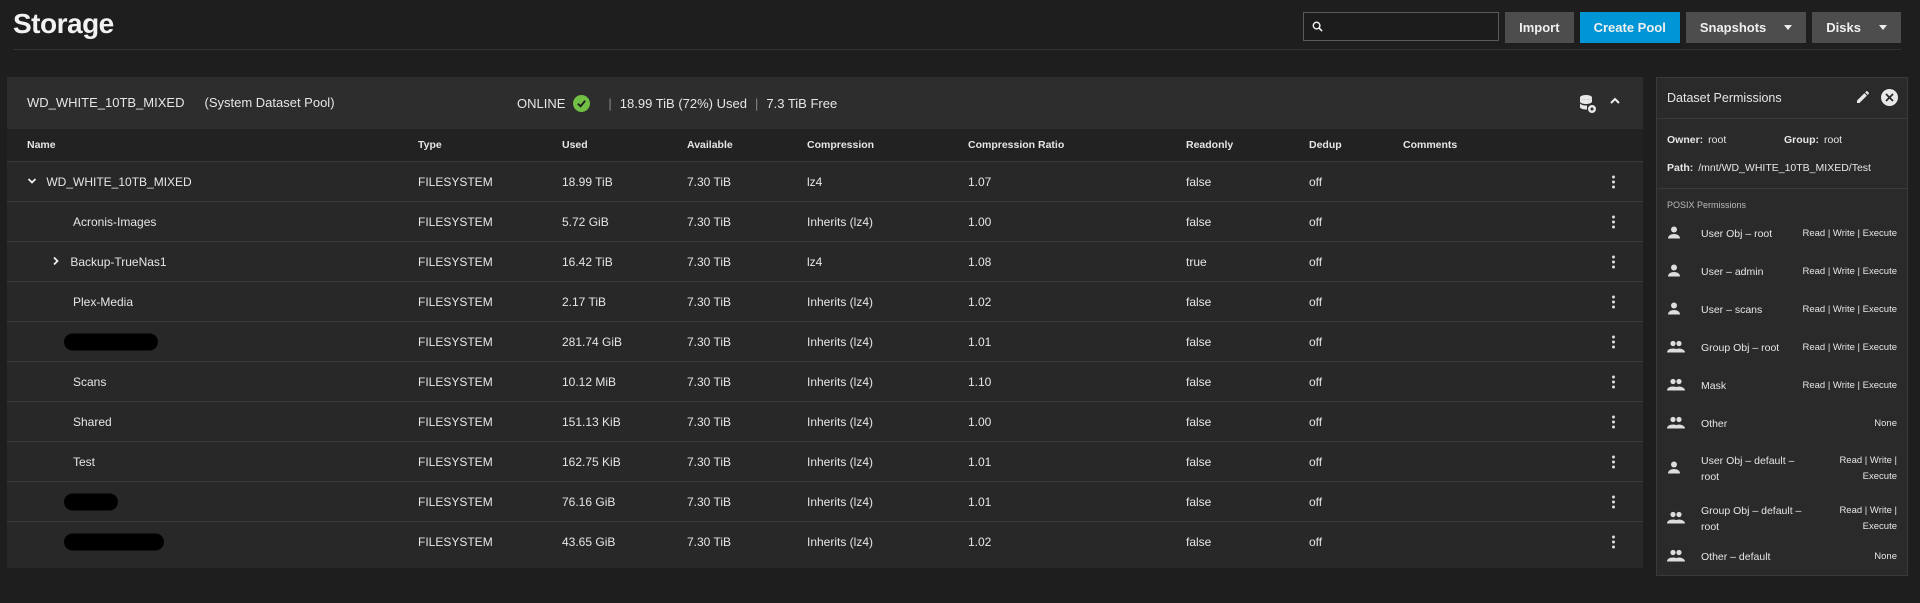  What do you see at coordinates (591, 422) in the screenshot?
I see `used-cell: 151.13 KiB` at bounding box center [591, 422].